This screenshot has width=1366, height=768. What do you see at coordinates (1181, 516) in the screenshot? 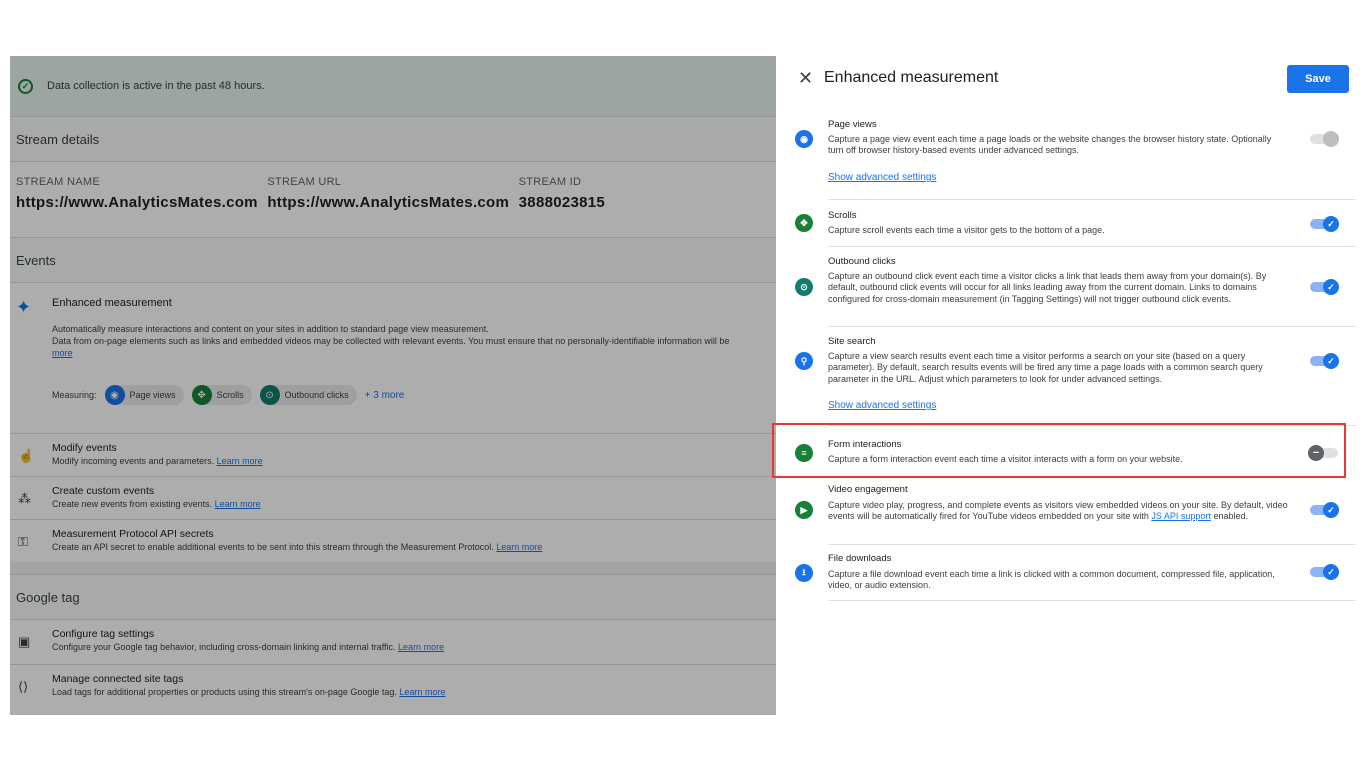
I see `js-api-support-link: JS API support` at bounding box center [1181, 516].